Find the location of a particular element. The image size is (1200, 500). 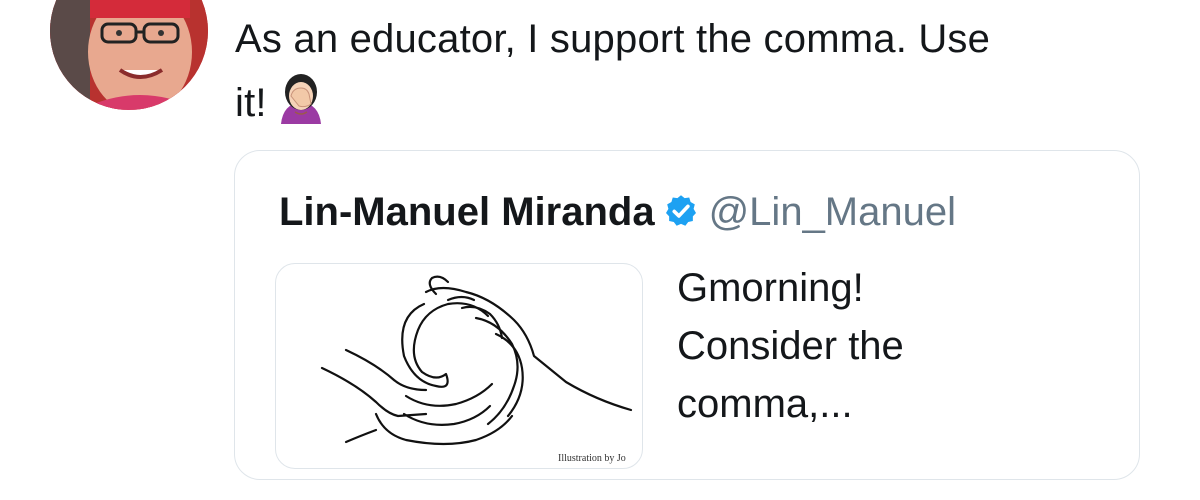

verified-badge-icon is located at coordinates (680, 210).